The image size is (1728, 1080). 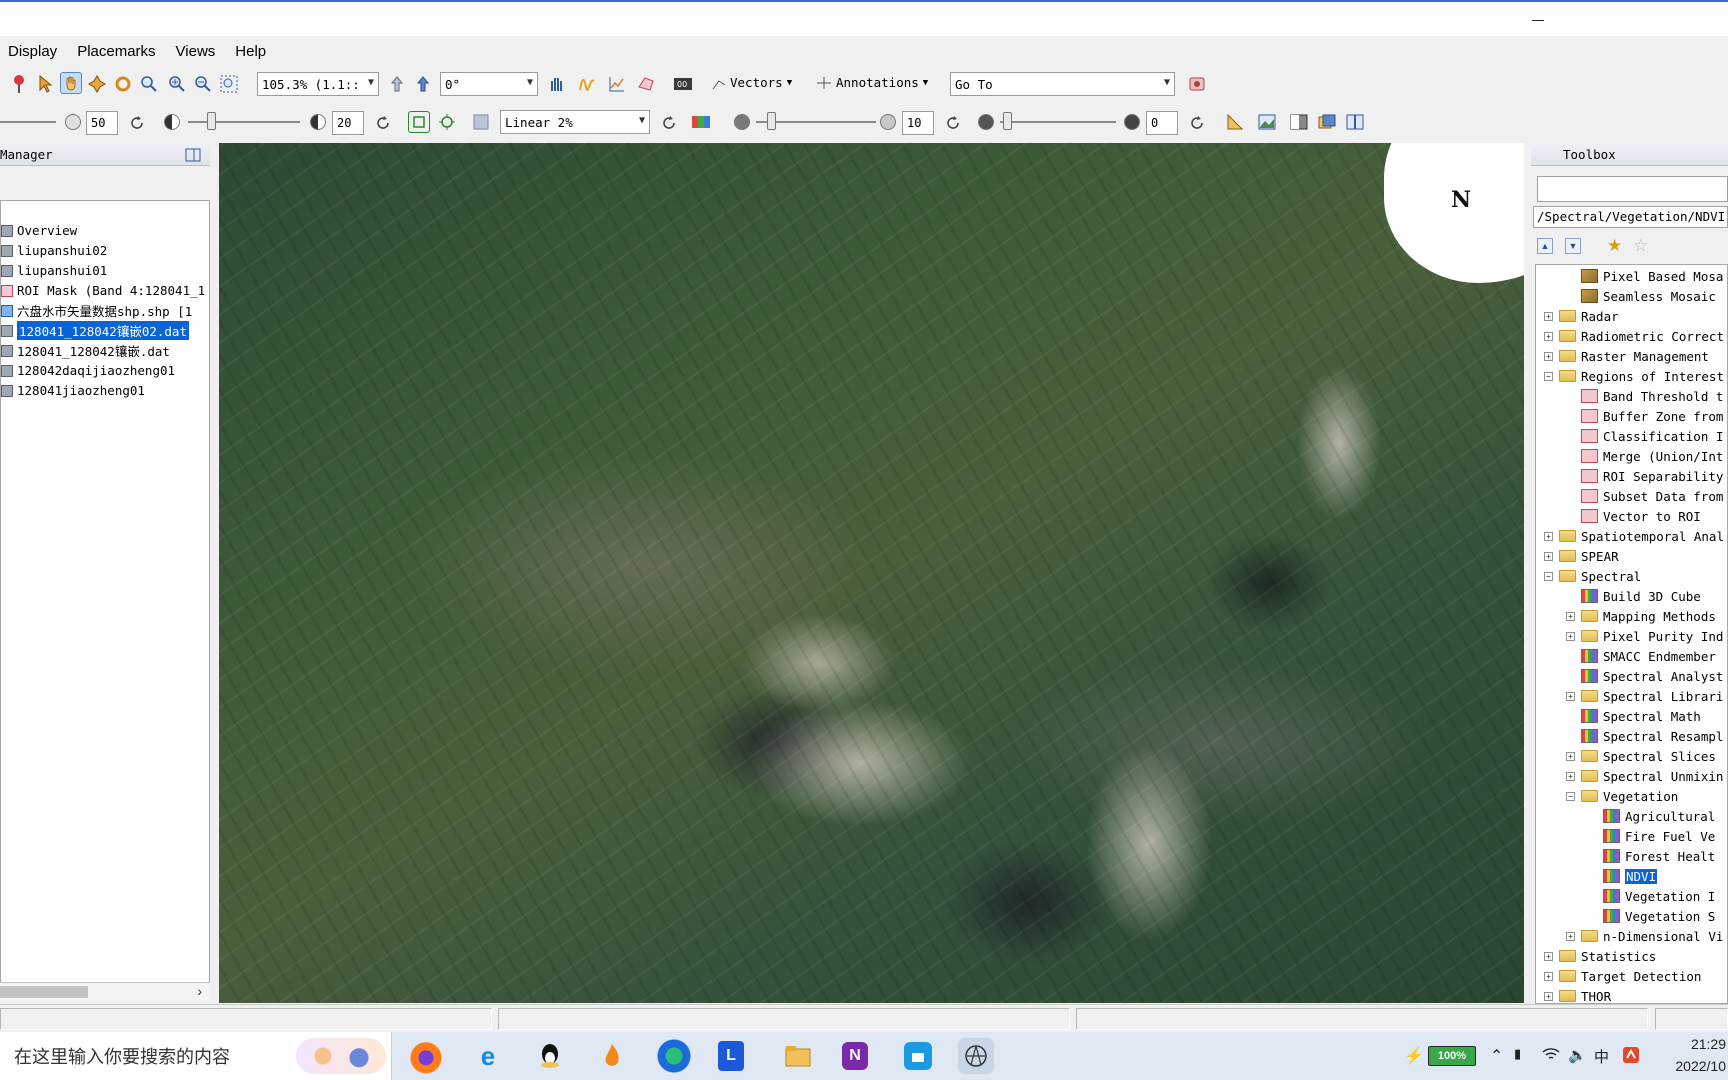 I want to click on toolbox-tree-item: + SPEAR, so click(x=1581, y=556).